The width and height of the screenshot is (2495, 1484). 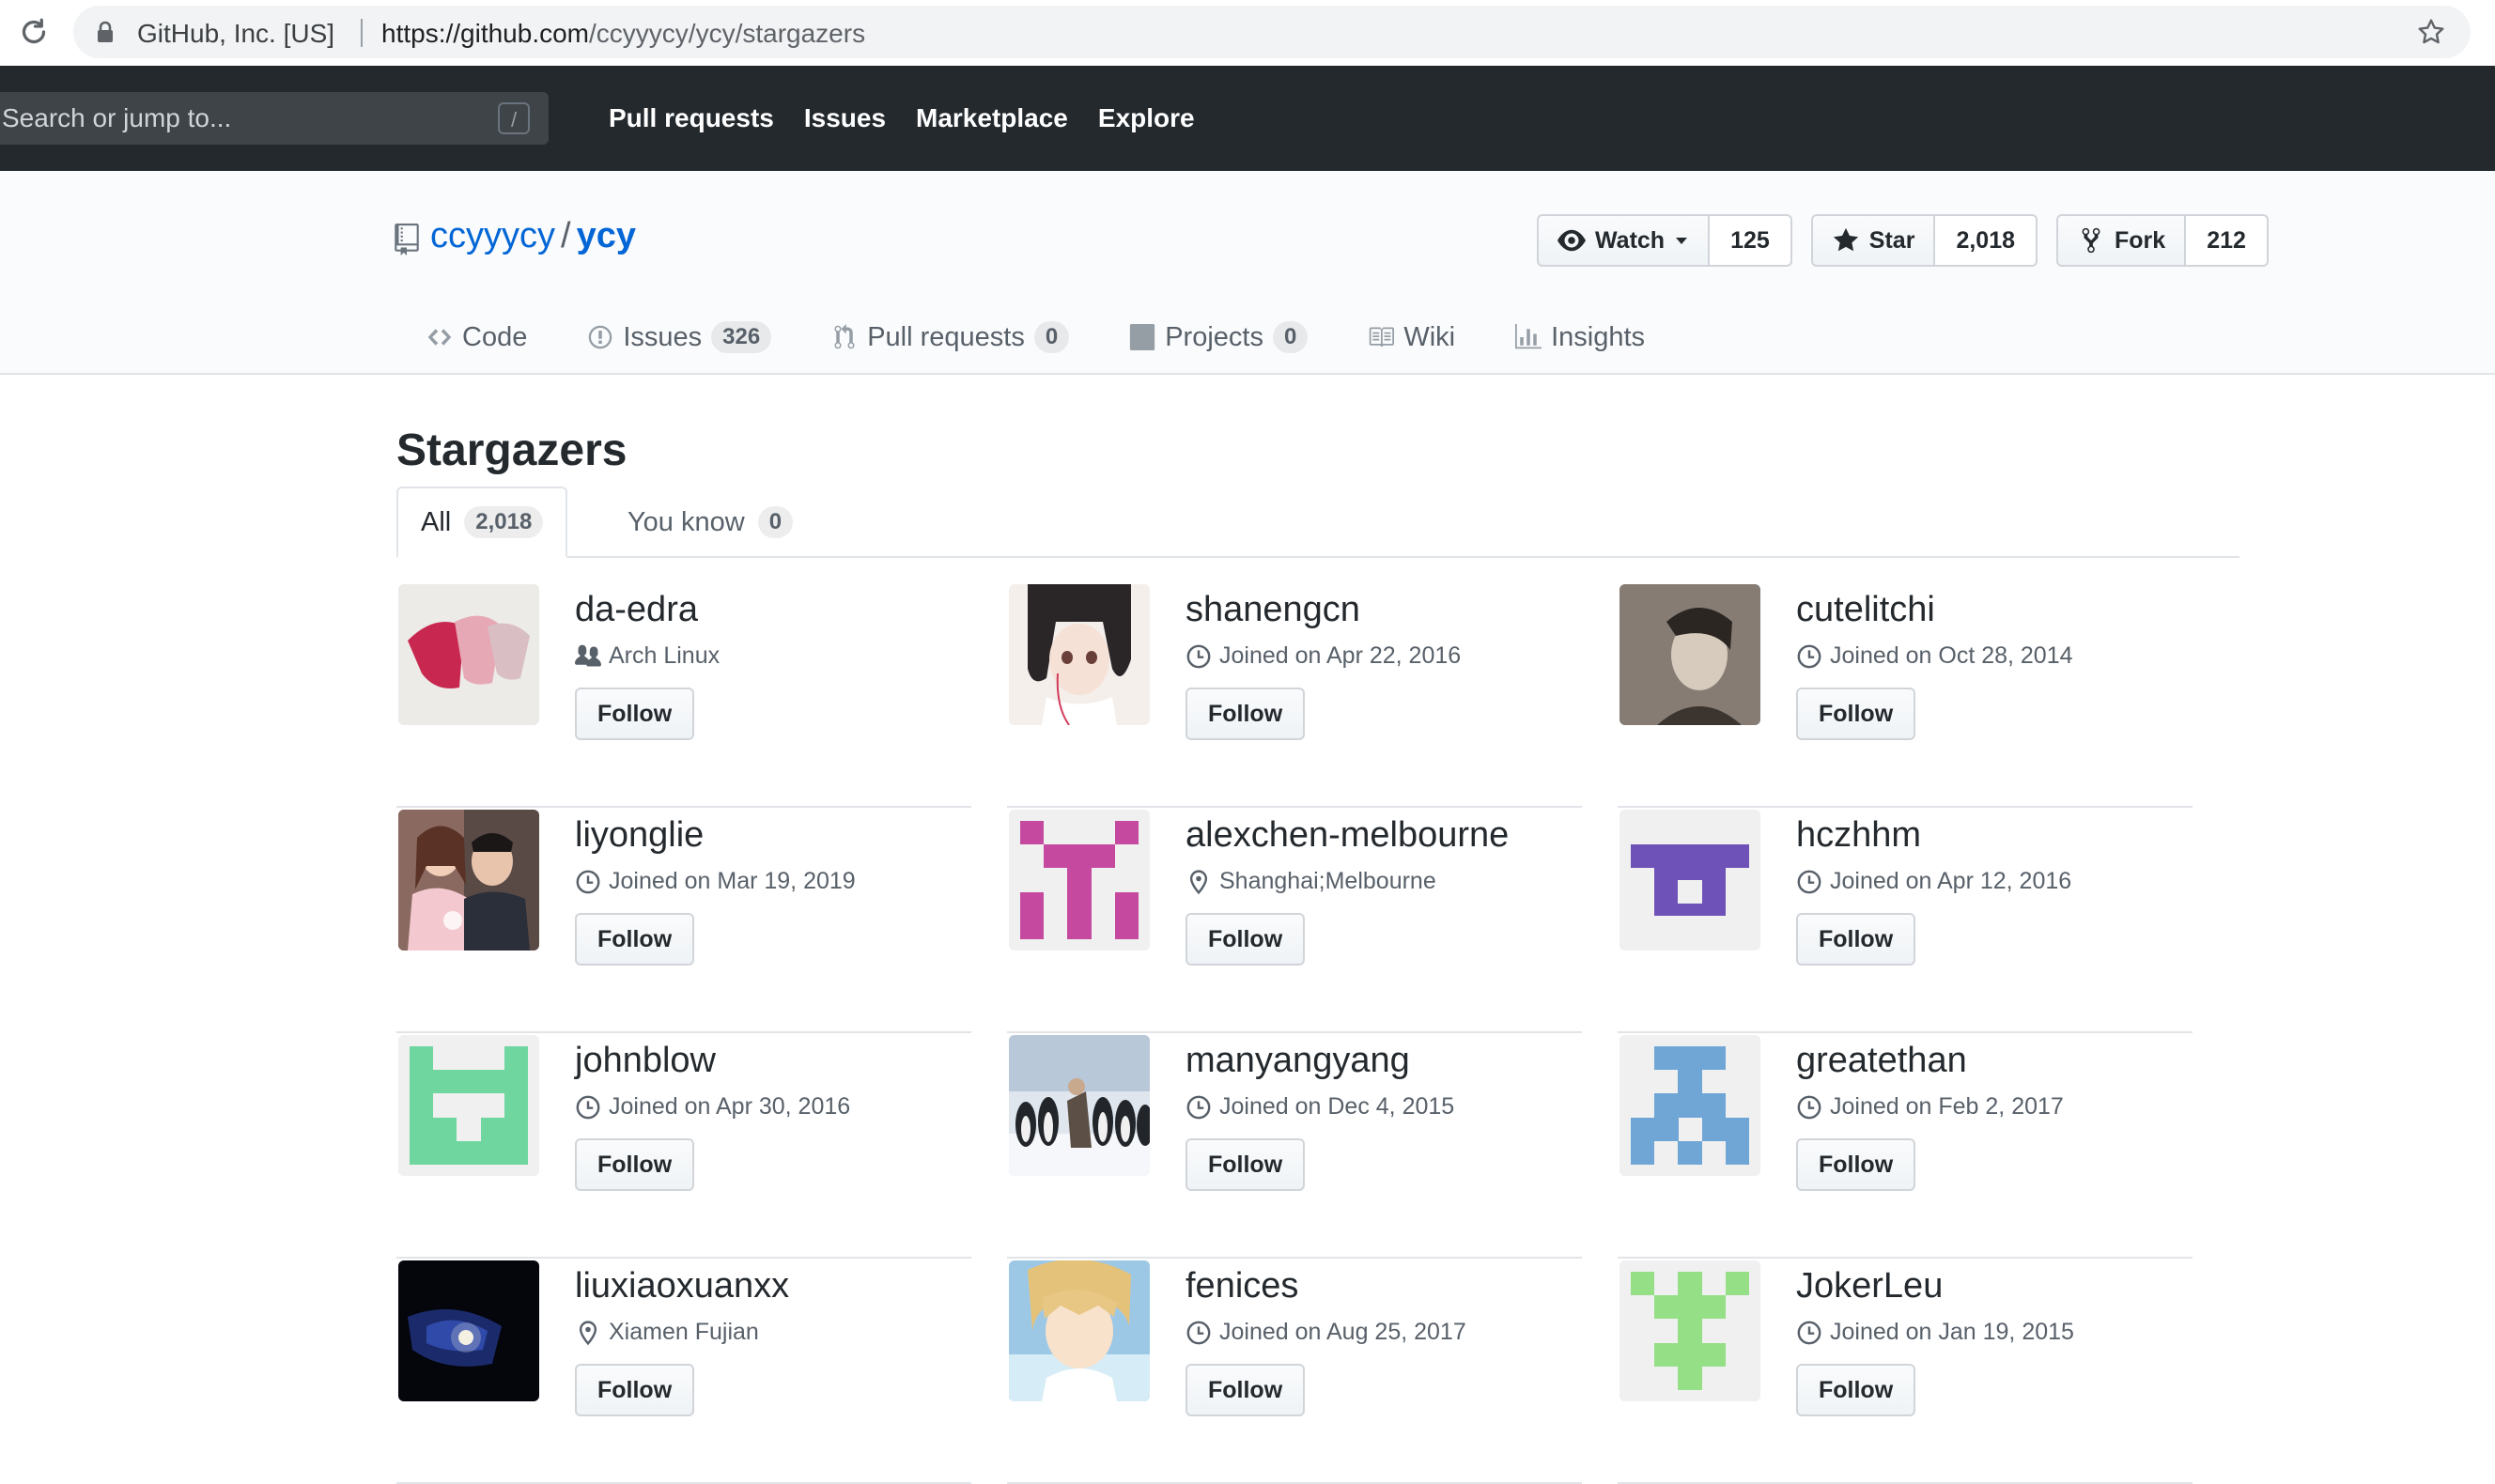 I want to click on stargazer-name-link: manyangyang, so click(x=1298, y=1061).